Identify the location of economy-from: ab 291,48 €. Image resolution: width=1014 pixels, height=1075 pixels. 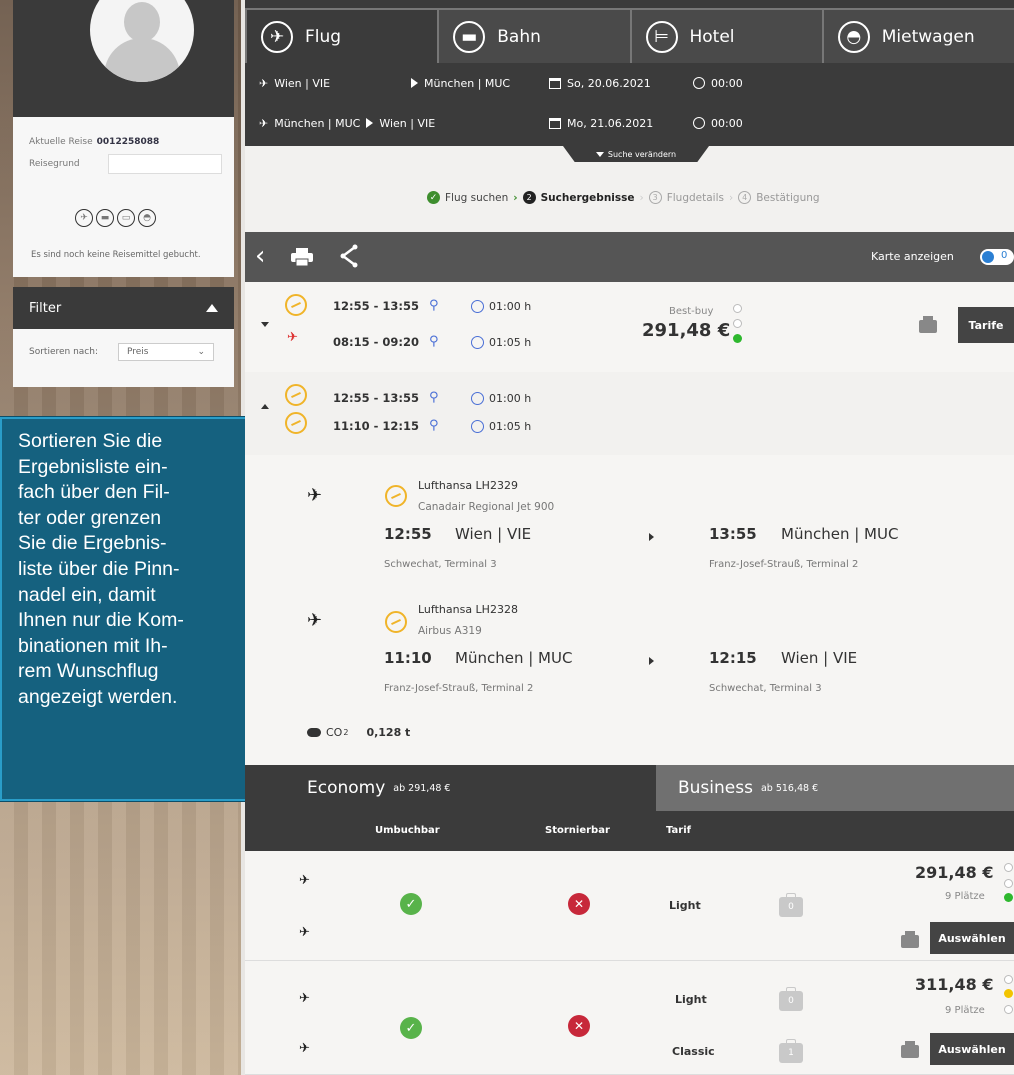
(422, 788).